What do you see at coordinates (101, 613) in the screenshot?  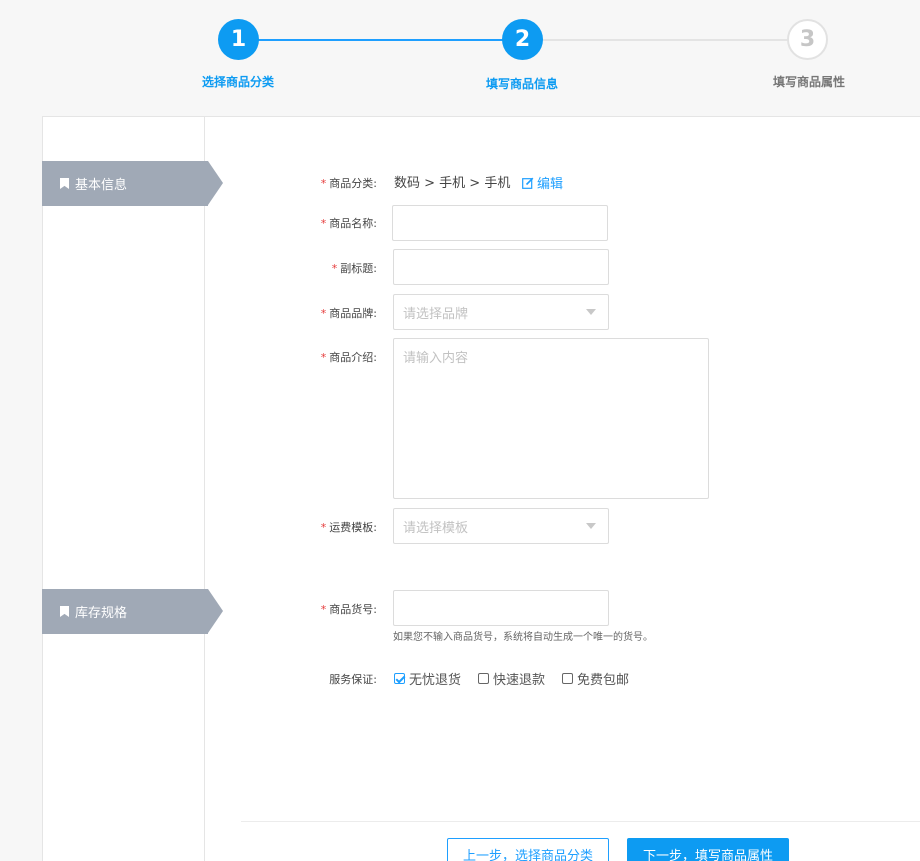 I see `section-stock-label: 库存规格` at bounding box center [101, 613].